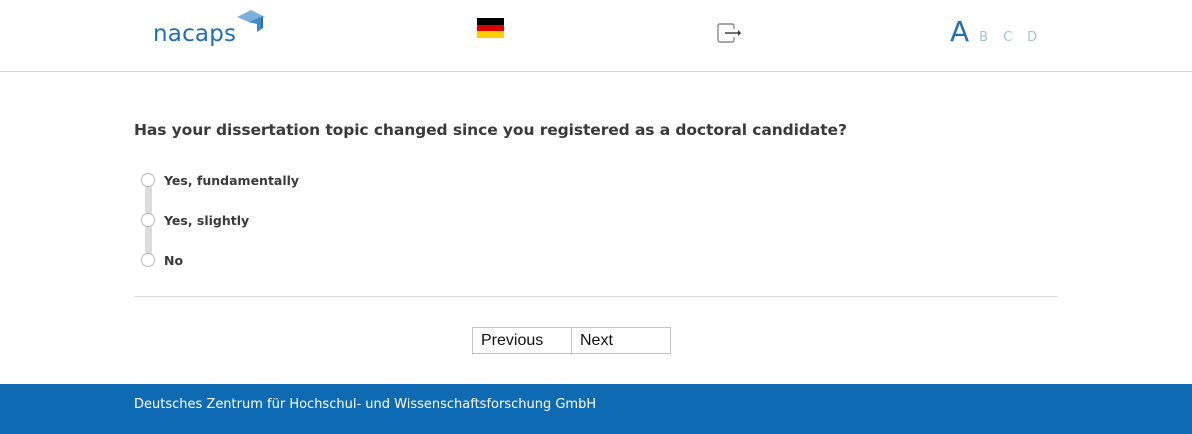 Image resolution: width=1192 pixels, height=434 pixels. Describe the element at coordinates (195, 34) in the screenshot. I see `logo-text: nacaps` at that location.